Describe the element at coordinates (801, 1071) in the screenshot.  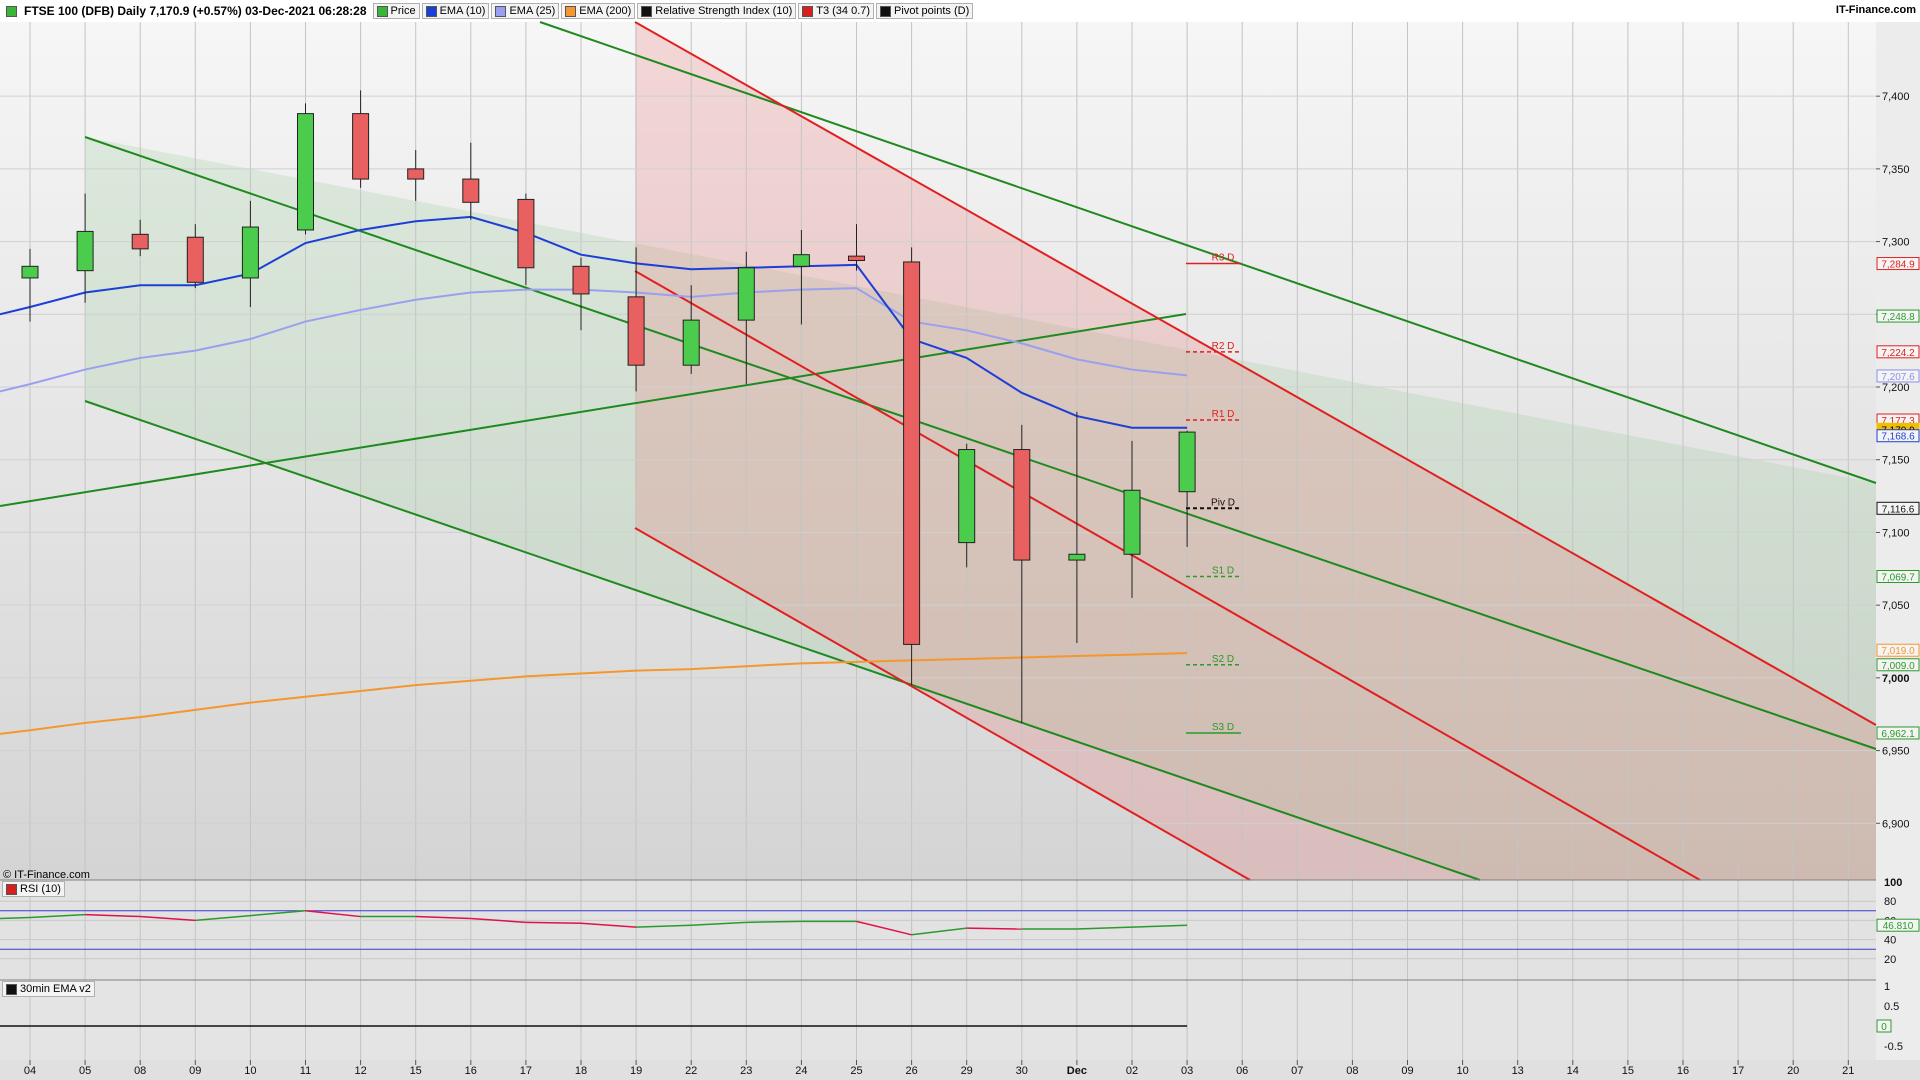
I see `date-label: 24` at that location.